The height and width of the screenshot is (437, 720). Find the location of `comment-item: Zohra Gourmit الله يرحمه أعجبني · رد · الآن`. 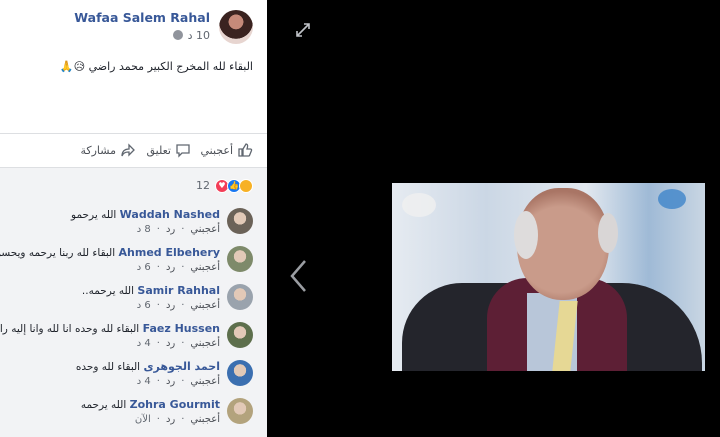

comment-item: Zohra Gourmit الله يرحمه أعجبني · رد · الآن is located at coordinates (133, 414).